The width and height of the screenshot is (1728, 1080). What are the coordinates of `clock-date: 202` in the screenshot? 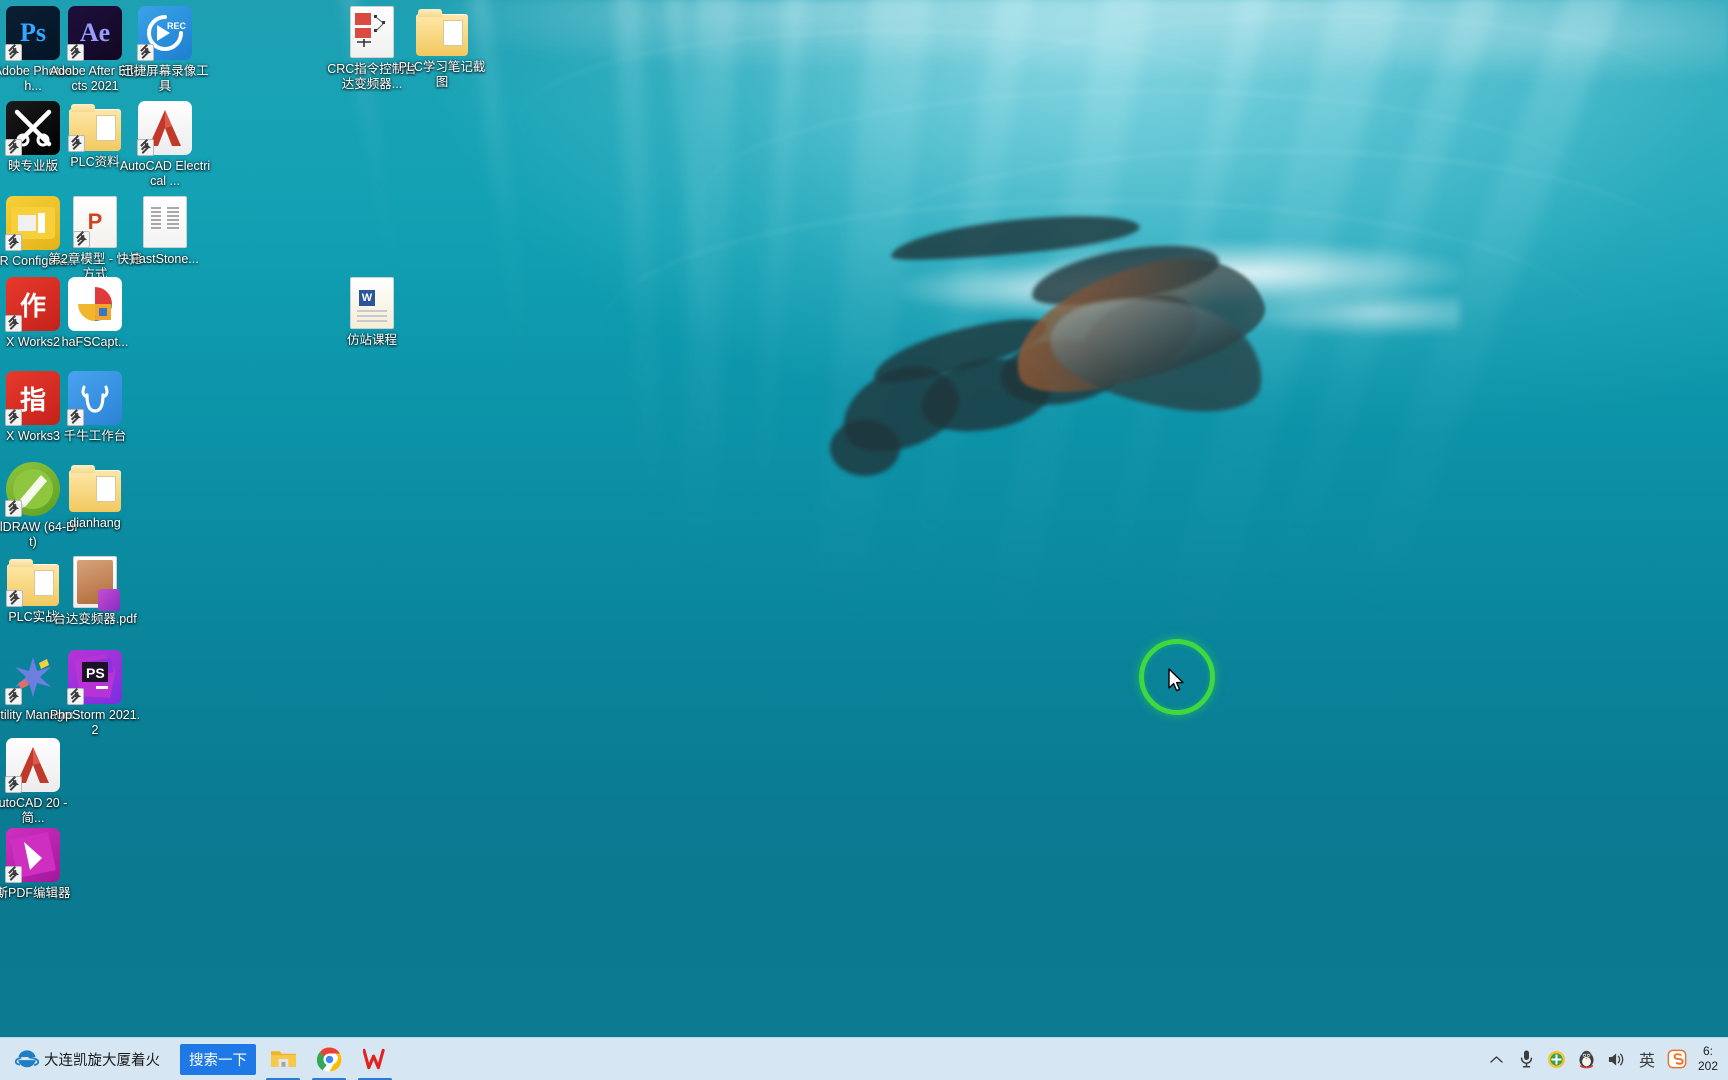 It's located at (1707, 1066).